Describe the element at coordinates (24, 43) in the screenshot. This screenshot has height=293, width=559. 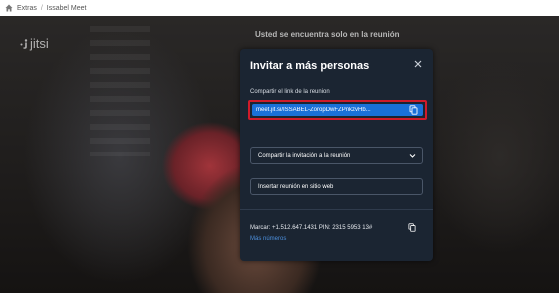
I see `jitsi-logo-icon` at that location.